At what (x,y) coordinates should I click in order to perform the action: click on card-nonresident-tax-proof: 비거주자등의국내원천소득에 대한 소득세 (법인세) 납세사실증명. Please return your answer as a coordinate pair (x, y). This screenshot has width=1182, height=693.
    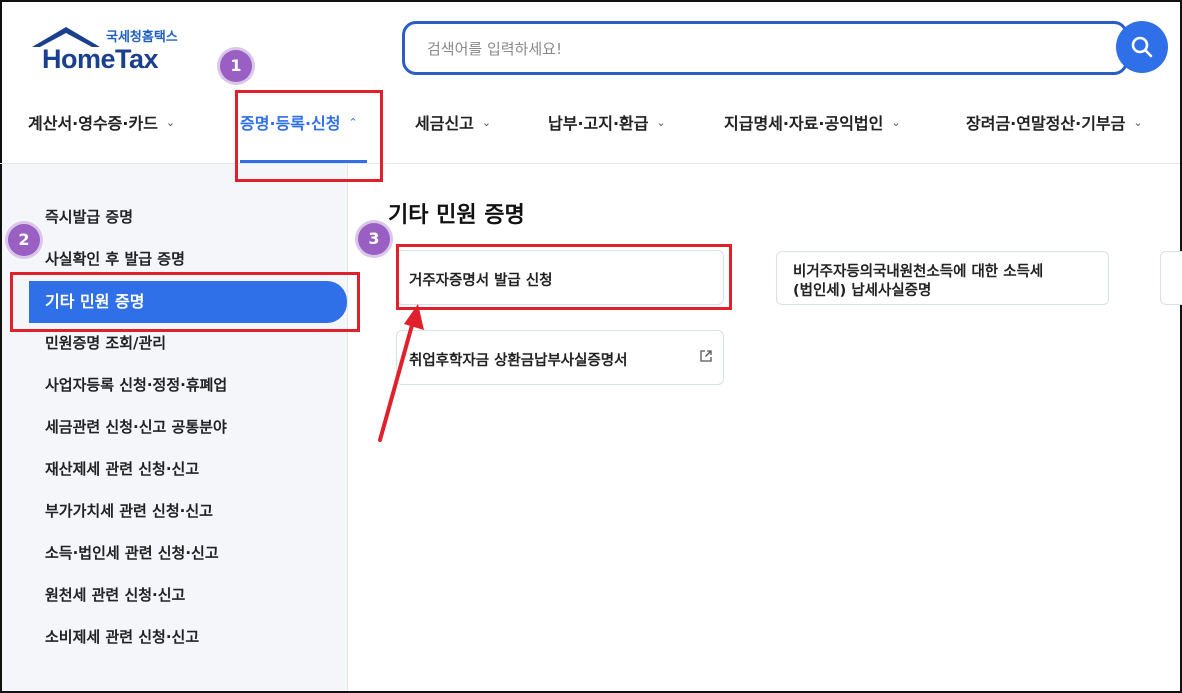
    Looking at the image, I should click on (942, 278).